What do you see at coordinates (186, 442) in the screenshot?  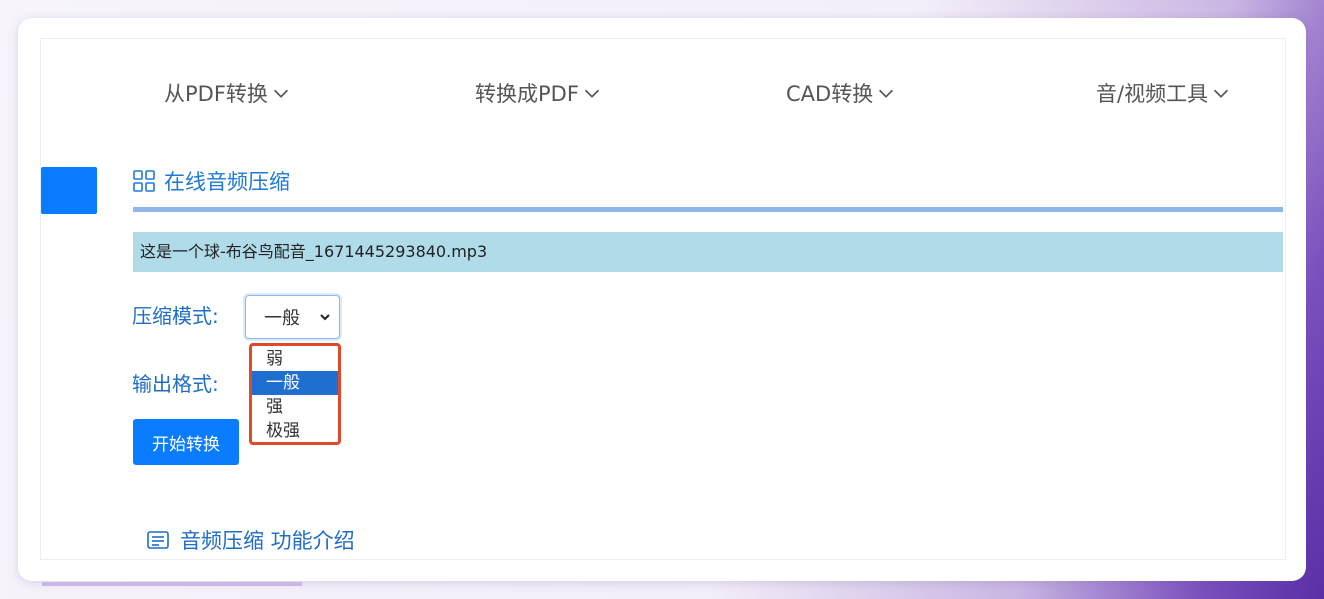 I see `start-convert-button: 开始转换` at bounding box center [186, 442].